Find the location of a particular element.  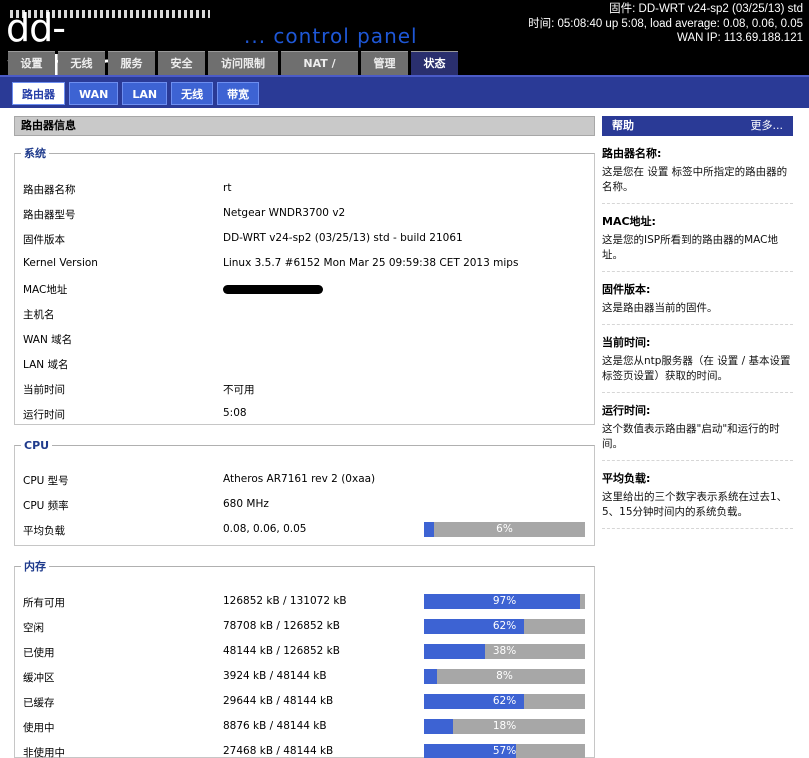

help-item: 路由器名称: 这是您在 设置 标签中所指定的路由器的名称。 is located at coordinates (697, 170).